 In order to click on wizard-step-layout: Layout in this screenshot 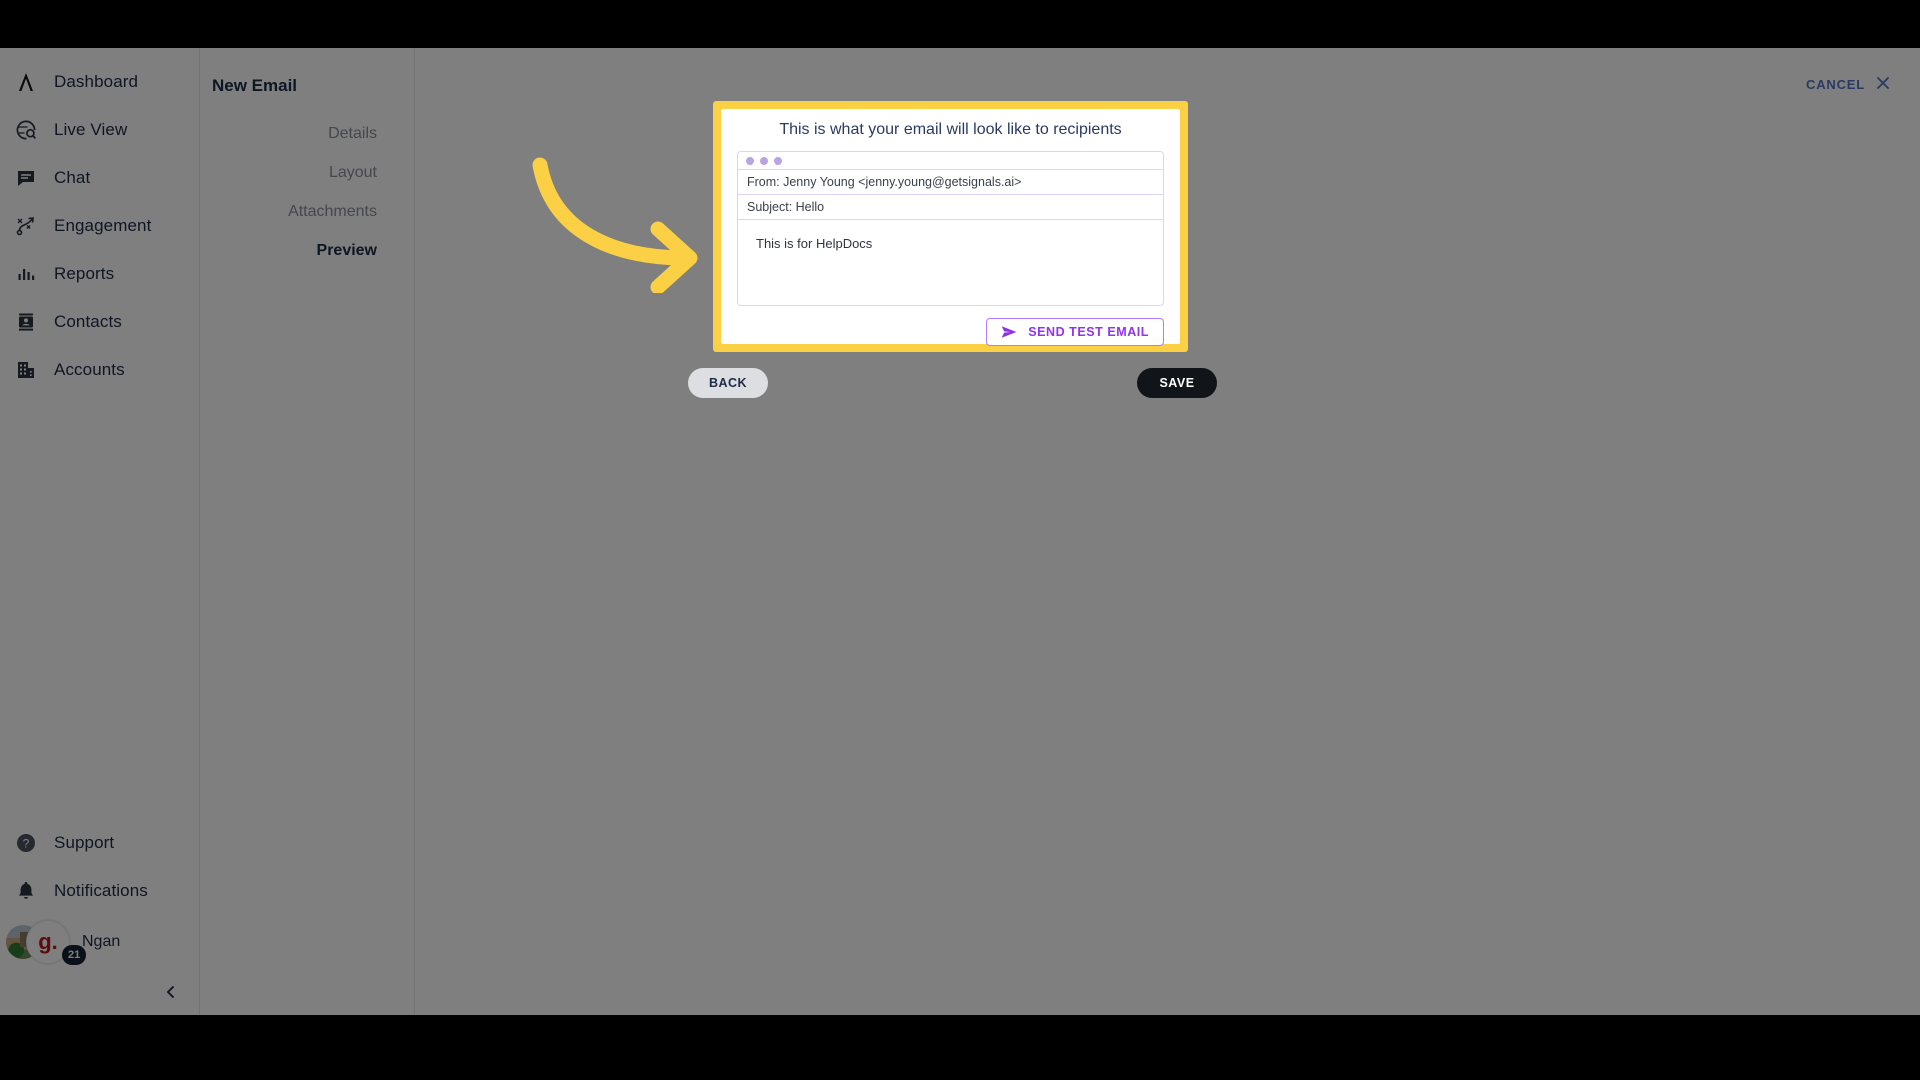, I will do `click(307, 172)`.